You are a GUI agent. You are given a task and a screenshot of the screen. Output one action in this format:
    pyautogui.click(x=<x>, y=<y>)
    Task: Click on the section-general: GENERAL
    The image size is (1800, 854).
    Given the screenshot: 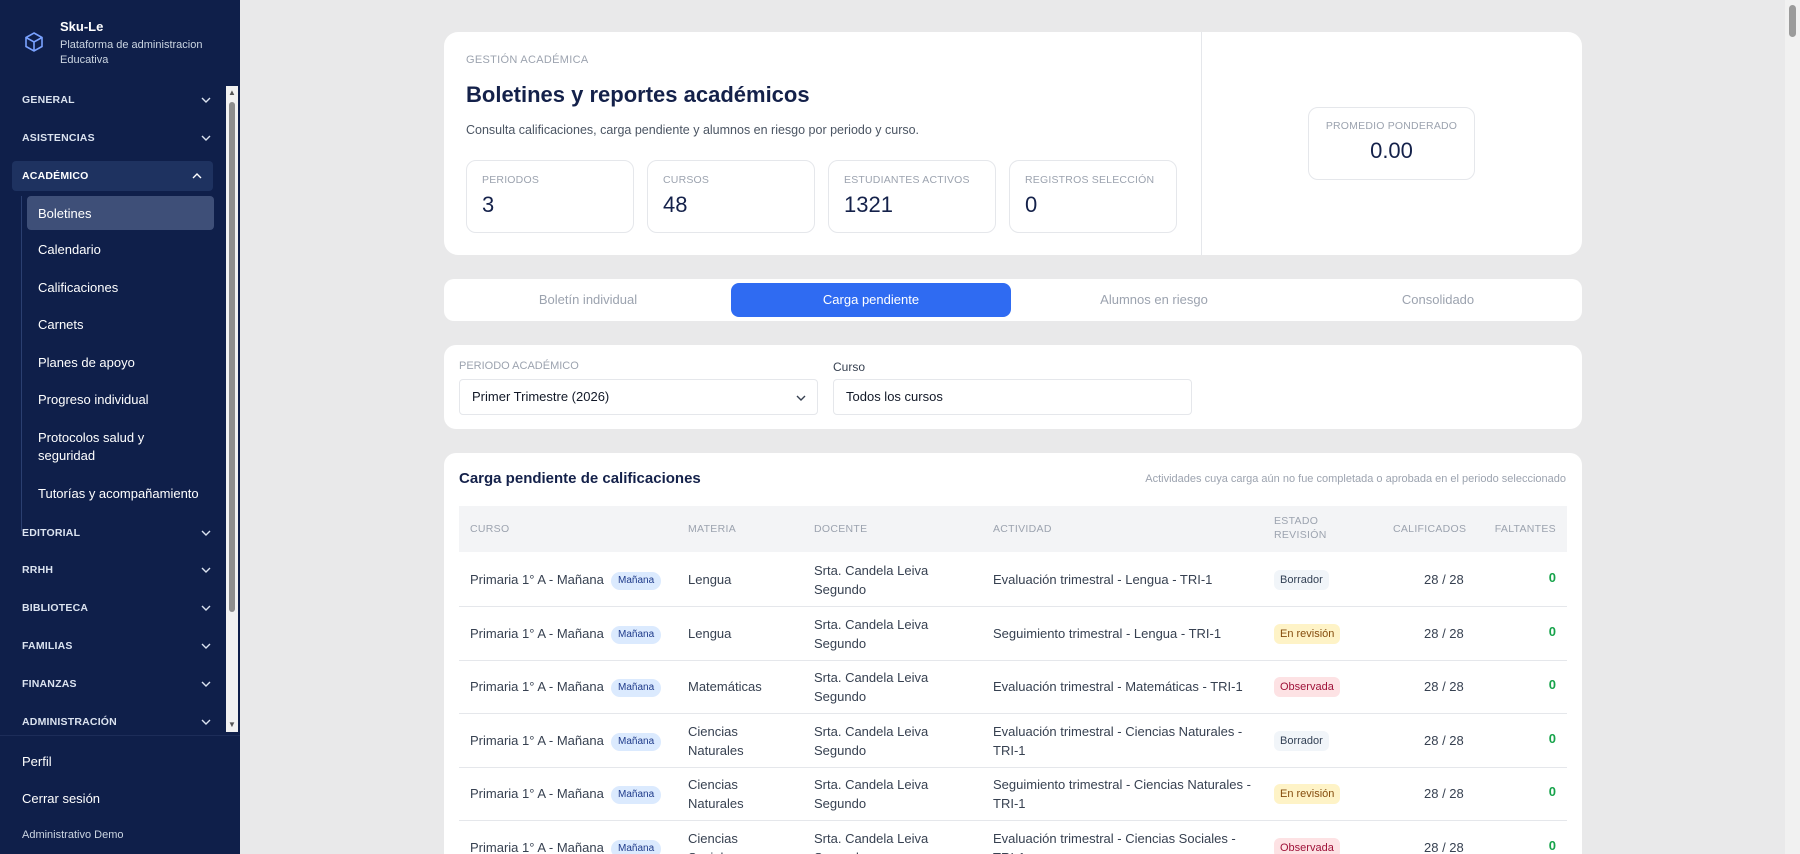 What is the action you would take?
    pyautogui.click(x=117, y=100)
    